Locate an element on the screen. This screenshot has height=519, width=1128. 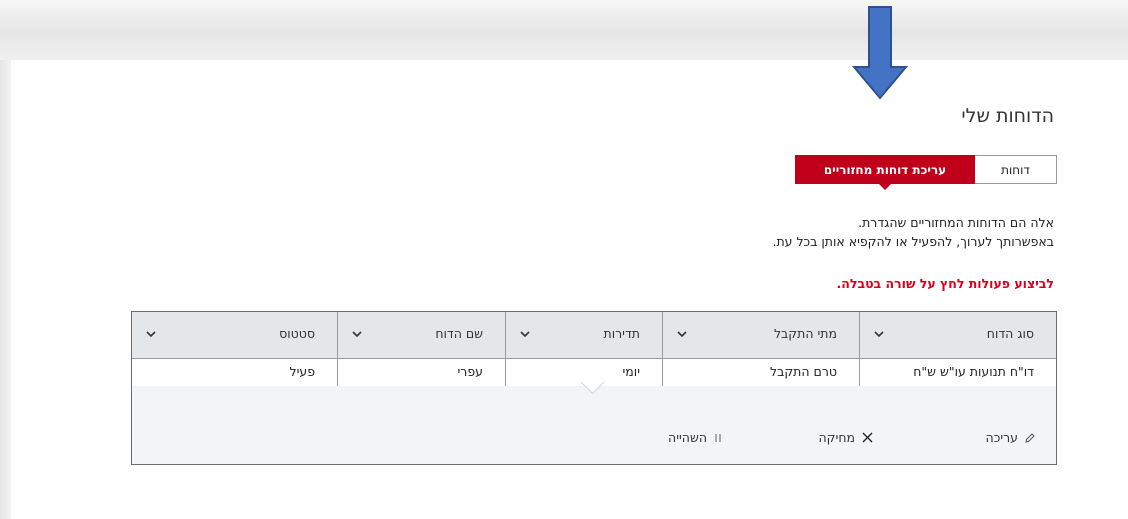
column-header-received: מתי התקבל is located at coordinates (760, 335).